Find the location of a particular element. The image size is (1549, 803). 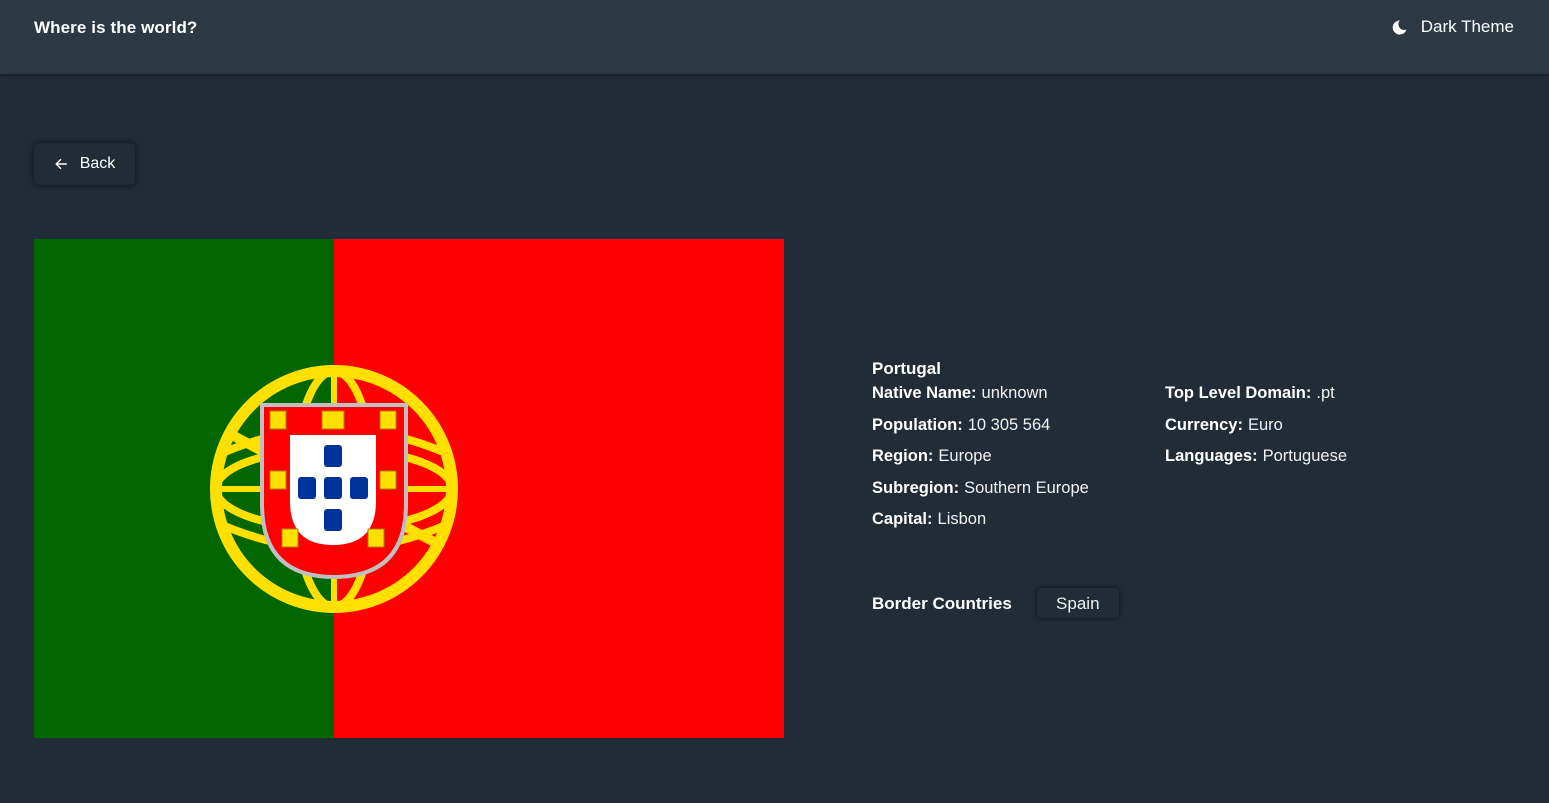

detail-value: 10 305 564 is located at coordinates (1009, 424).